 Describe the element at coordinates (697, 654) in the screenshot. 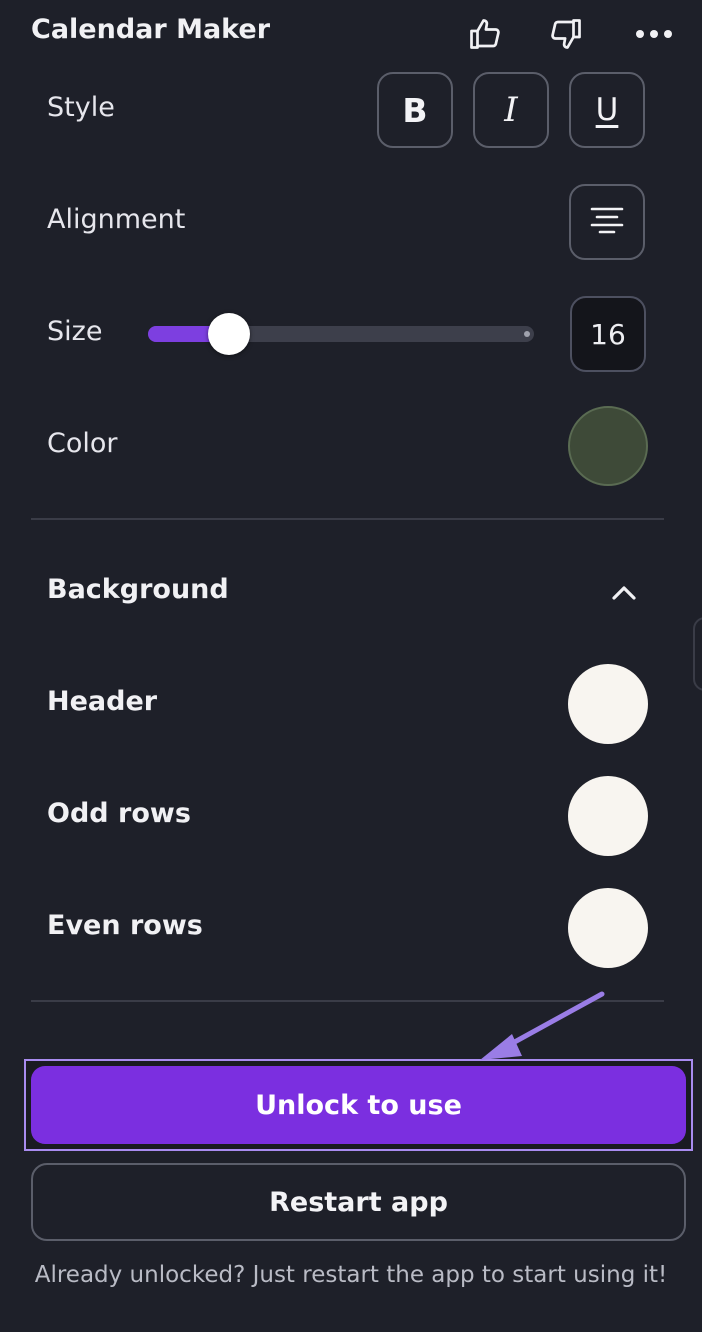

I see `side-panel-handle` at that location.